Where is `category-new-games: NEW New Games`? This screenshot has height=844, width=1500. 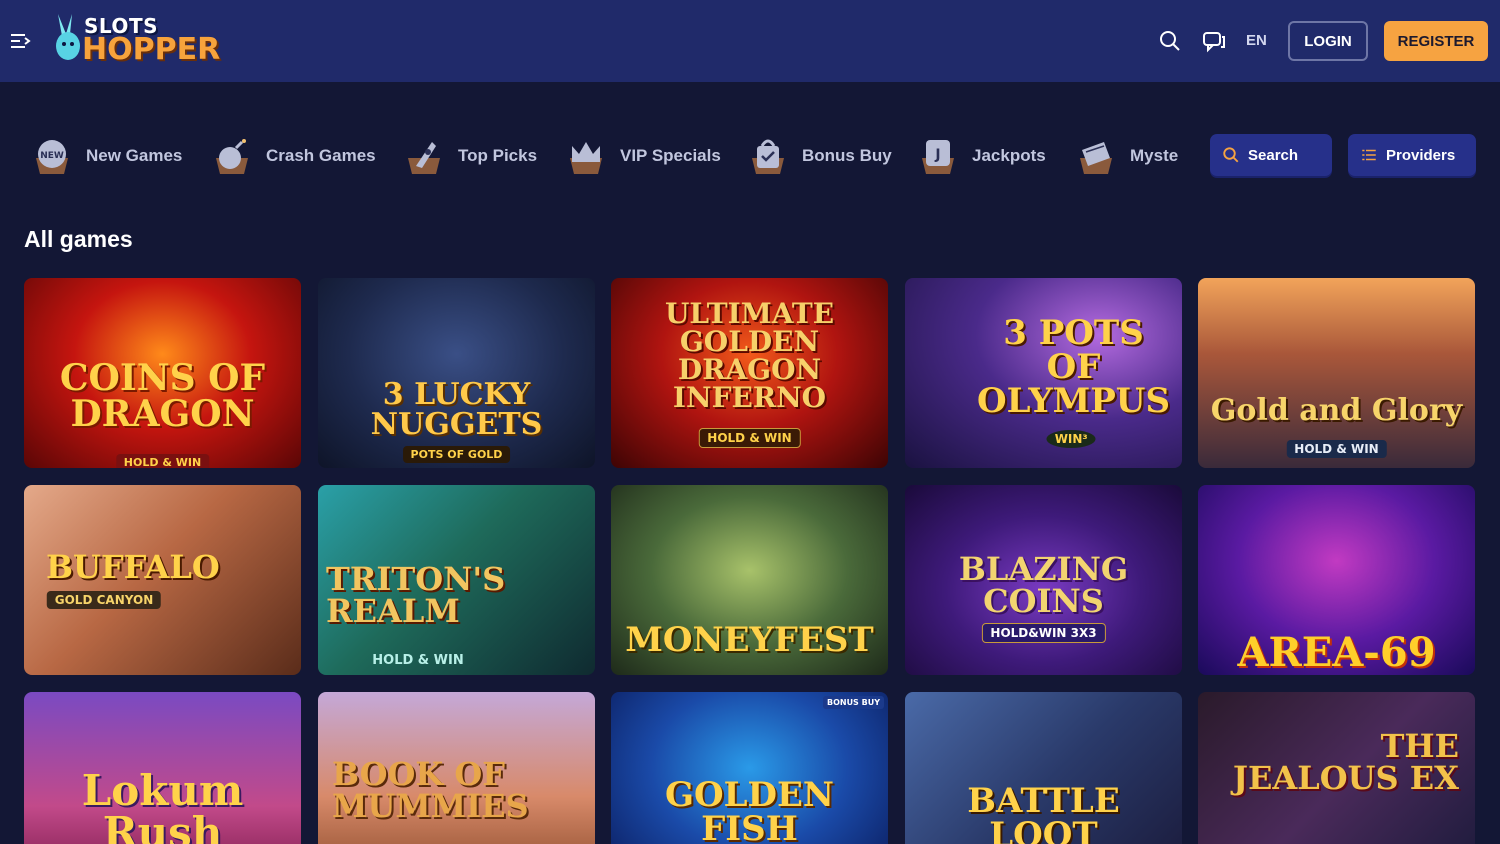
category-new-games: NEW New Games is located at coordinates (107, 156).